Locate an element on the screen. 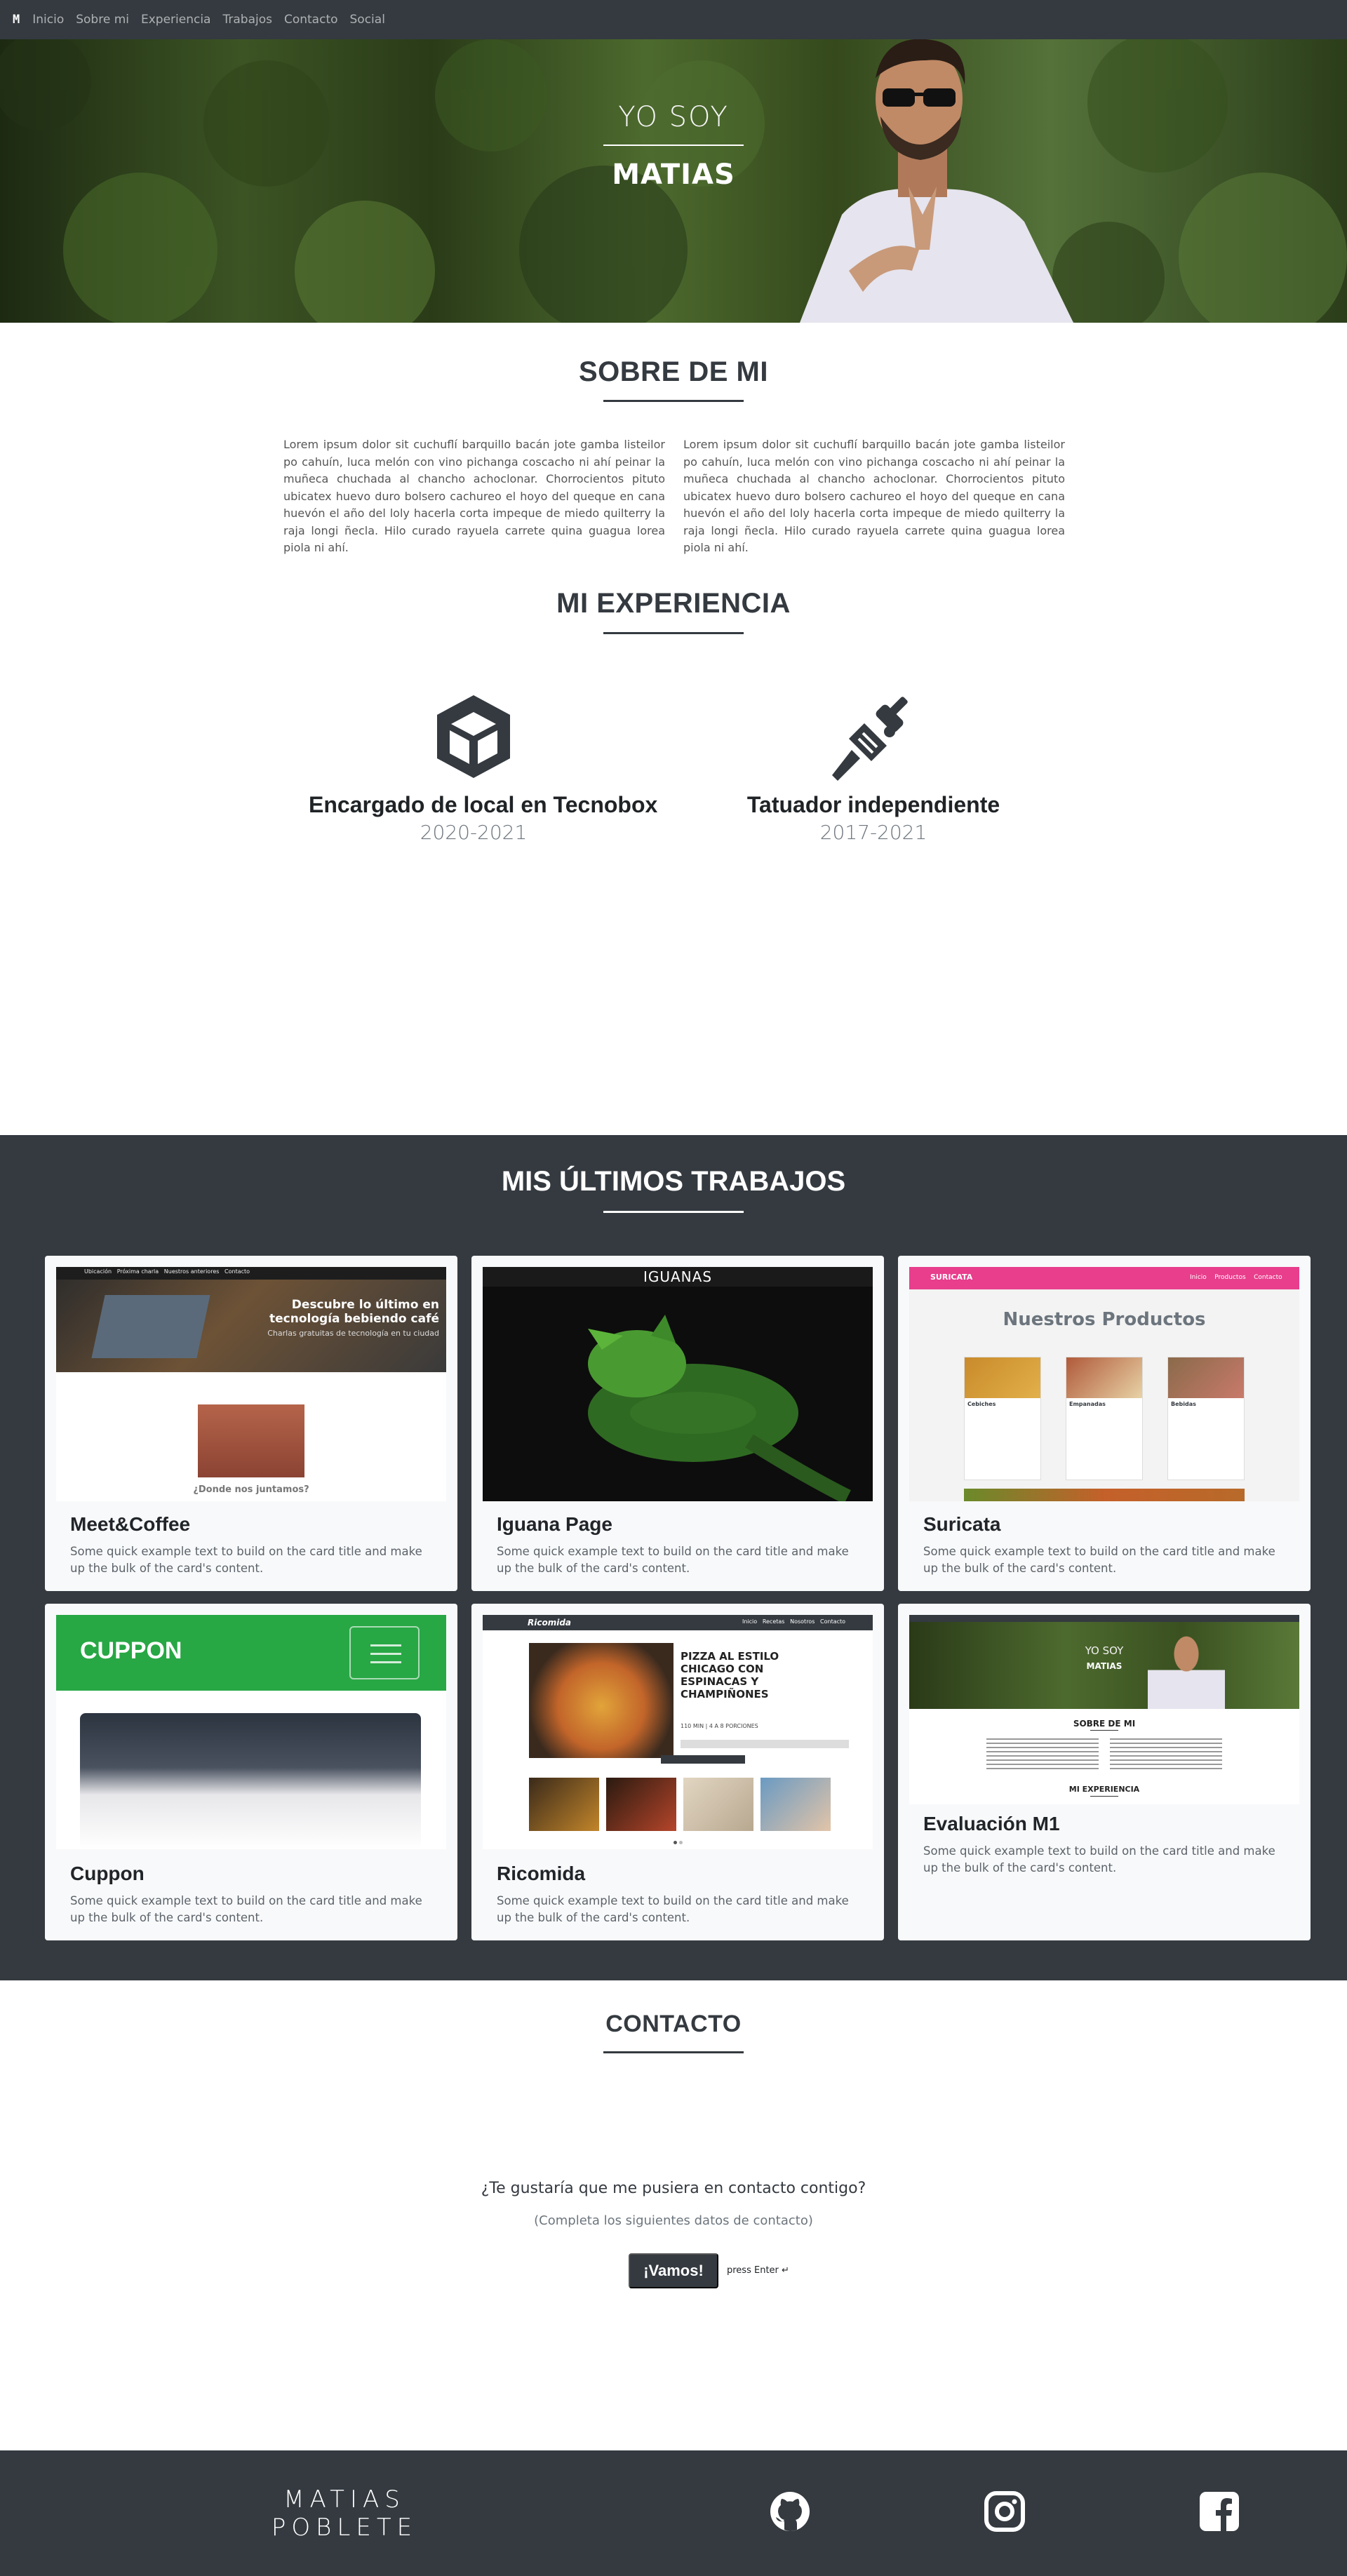  experience-role: Encargado de local en Tecnobox is located at coordinates (483, 804).